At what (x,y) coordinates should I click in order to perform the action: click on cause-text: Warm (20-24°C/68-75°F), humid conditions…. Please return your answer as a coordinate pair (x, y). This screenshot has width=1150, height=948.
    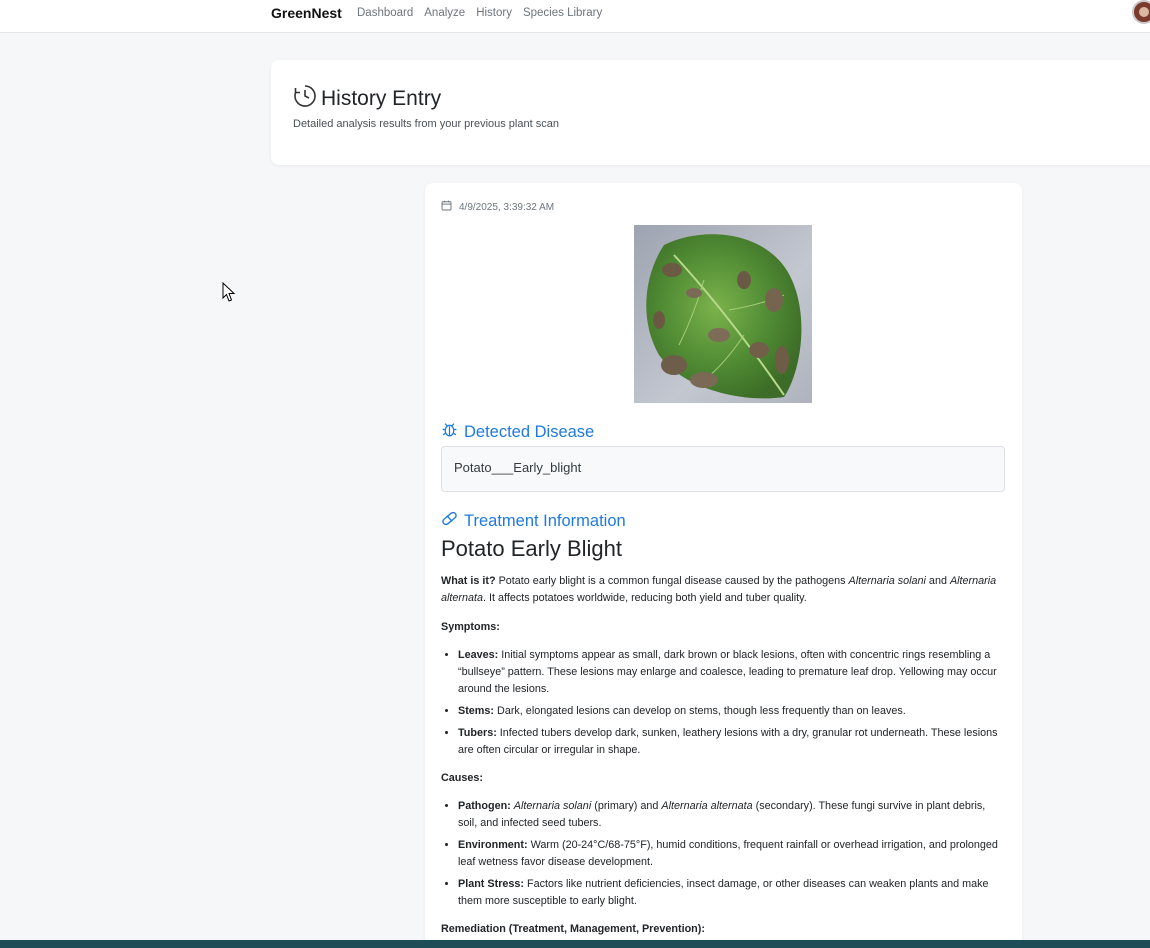
    Looking at the image, I should click on (728, 853).